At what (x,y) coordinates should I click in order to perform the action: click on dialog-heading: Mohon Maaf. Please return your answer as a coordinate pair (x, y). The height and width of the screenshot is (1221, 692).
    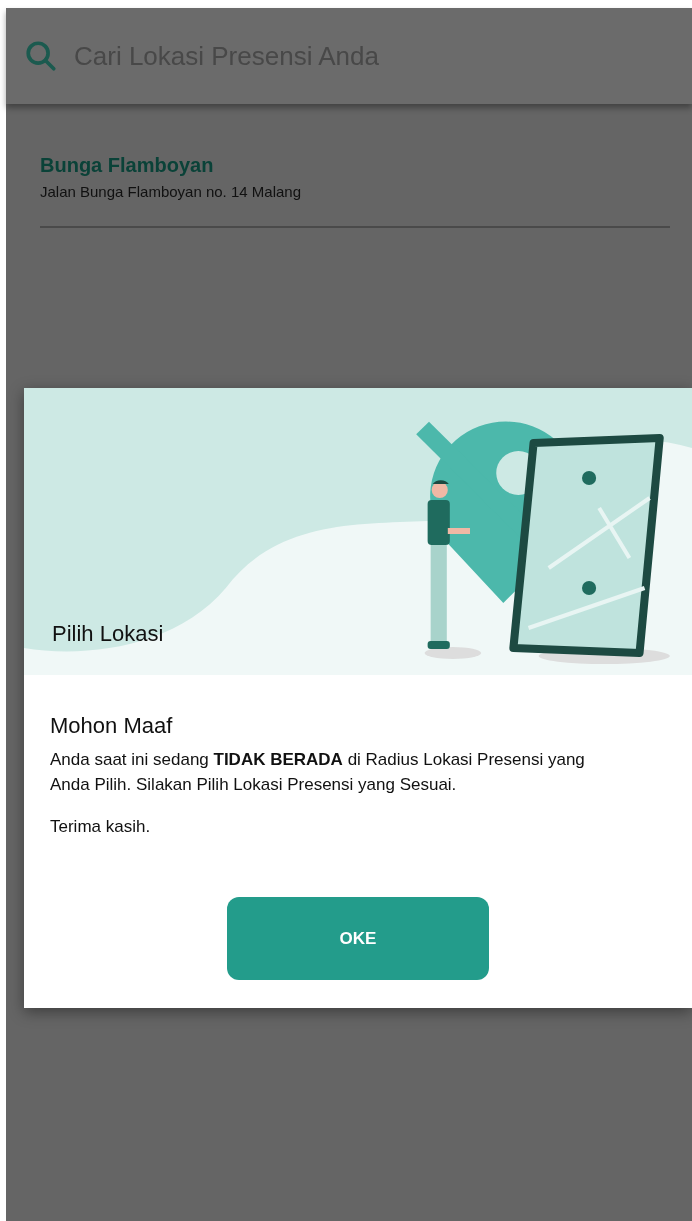
    Looking at the image, I should click on (112, 726).